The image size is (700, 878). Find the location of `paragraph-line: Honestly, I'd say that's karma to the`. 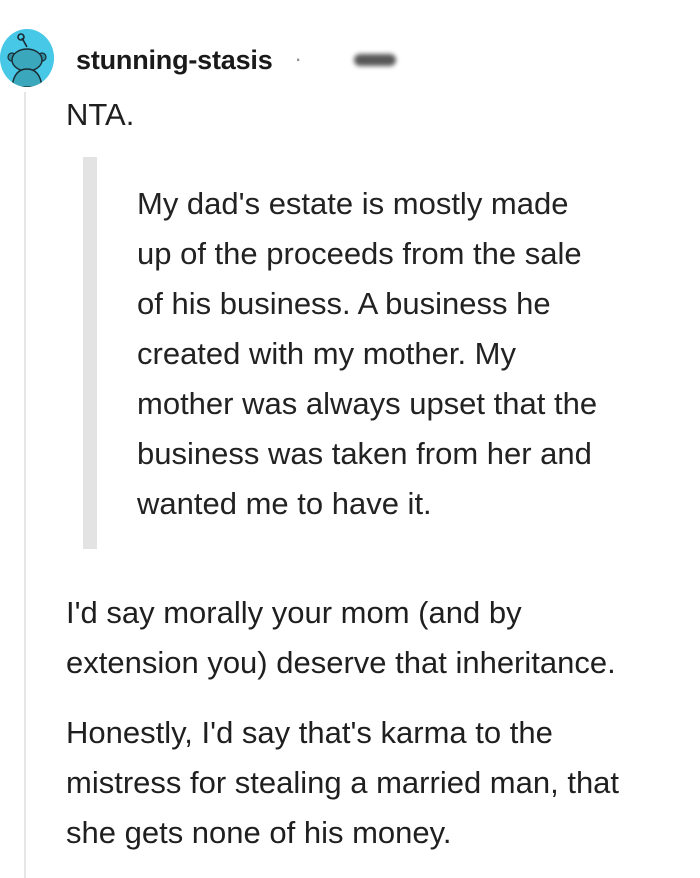

paragraph-line: Honestly, I'd say that's karma to the is located at coordinates (309, 732).